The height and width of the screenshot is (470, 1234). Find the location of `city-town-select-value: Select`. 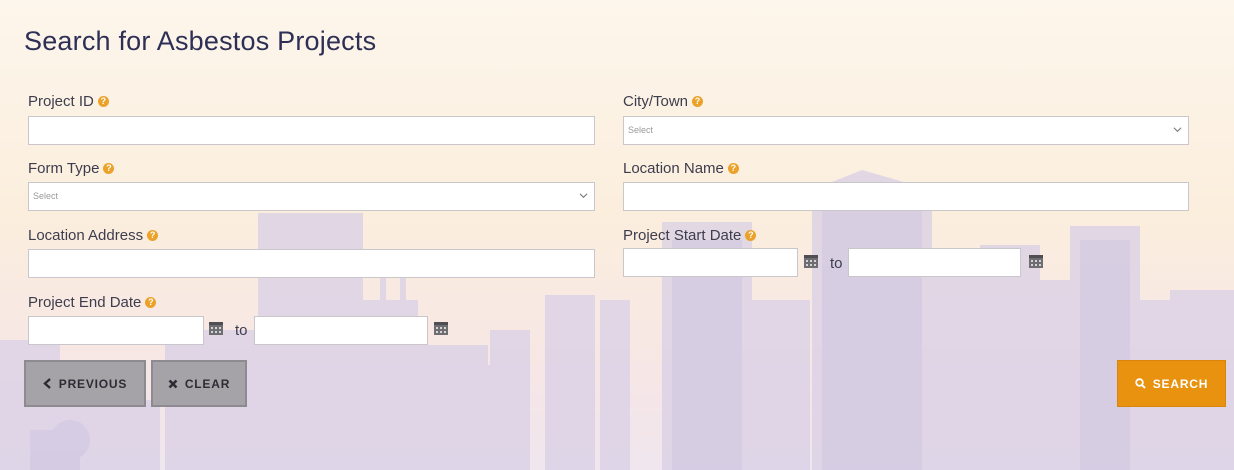

city-town-select-value: Select is located at coordinates (641, 130).